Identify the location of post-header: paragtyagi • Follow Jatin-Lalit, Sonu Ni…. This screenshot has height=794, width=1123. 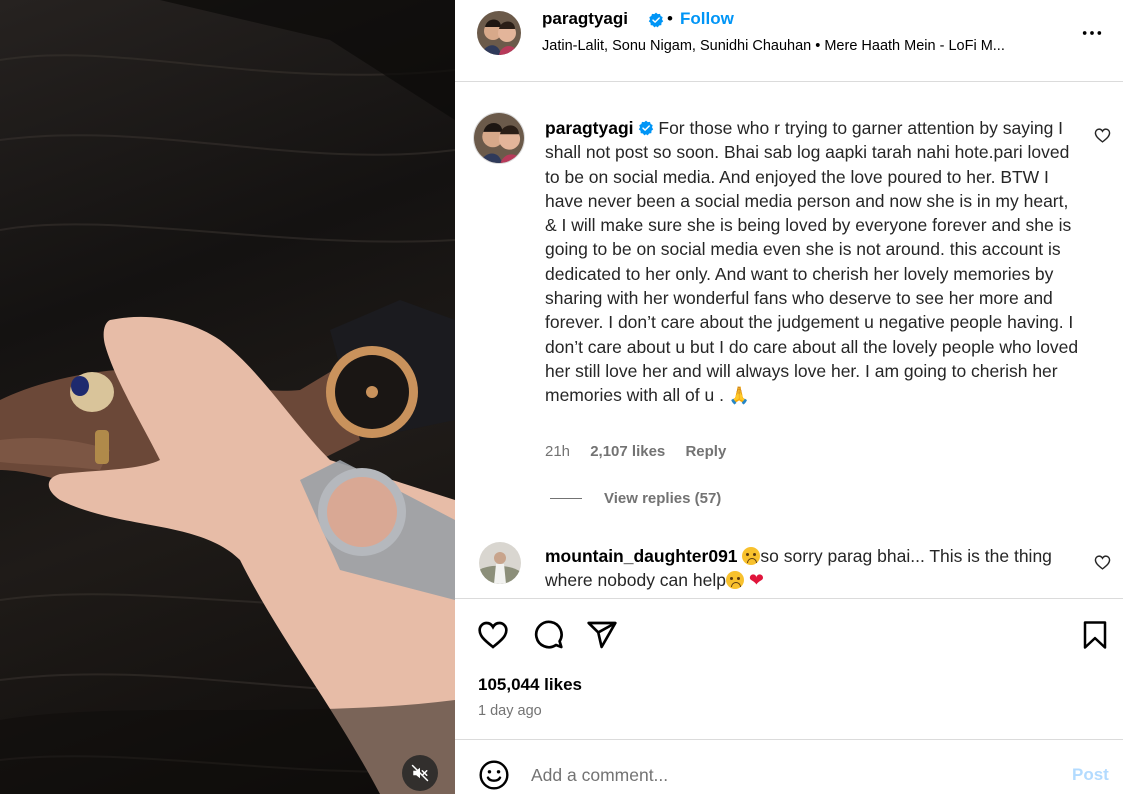
(789, 41).